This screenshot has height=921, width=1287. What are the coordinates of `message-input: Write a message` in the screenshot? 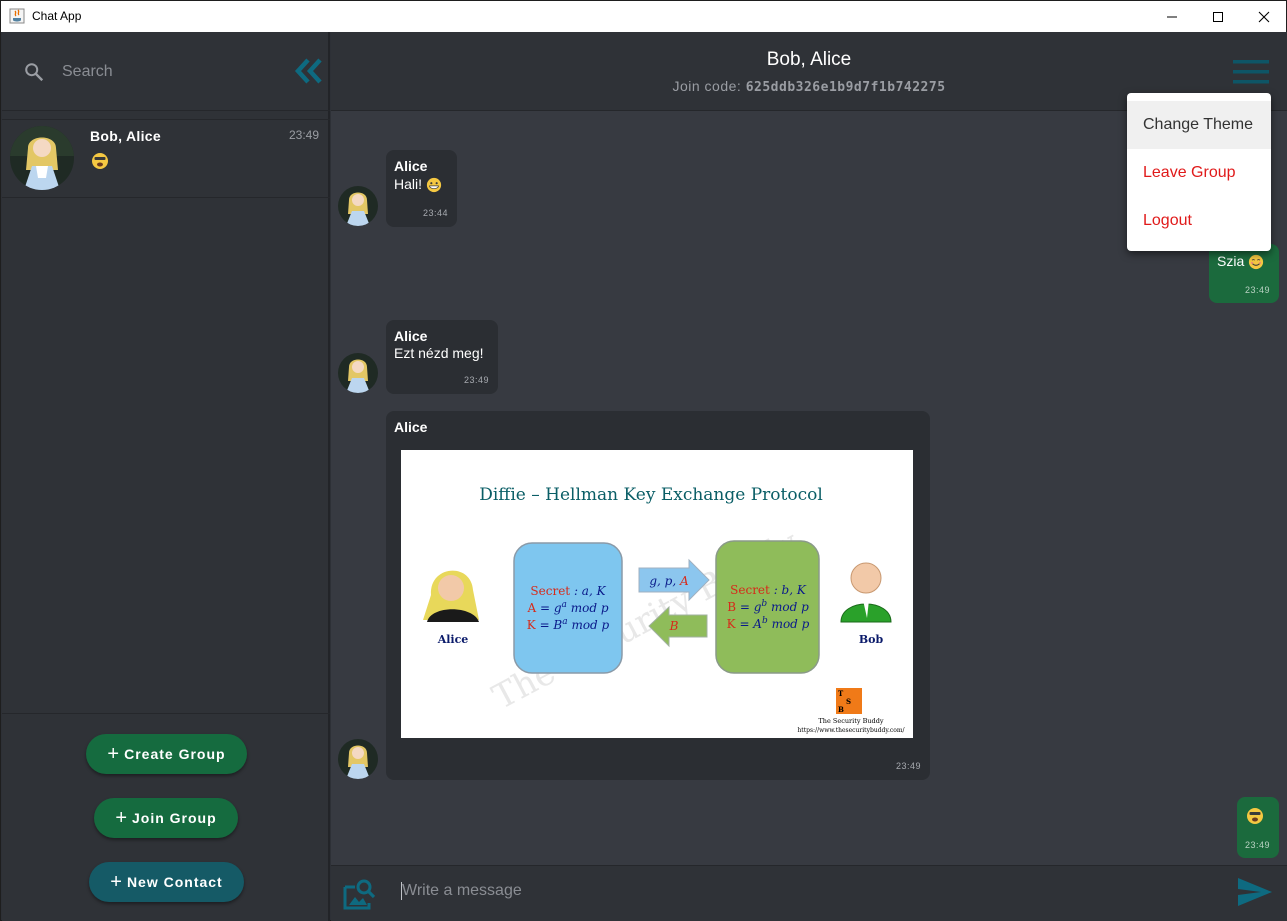 It's located at (462, 891).